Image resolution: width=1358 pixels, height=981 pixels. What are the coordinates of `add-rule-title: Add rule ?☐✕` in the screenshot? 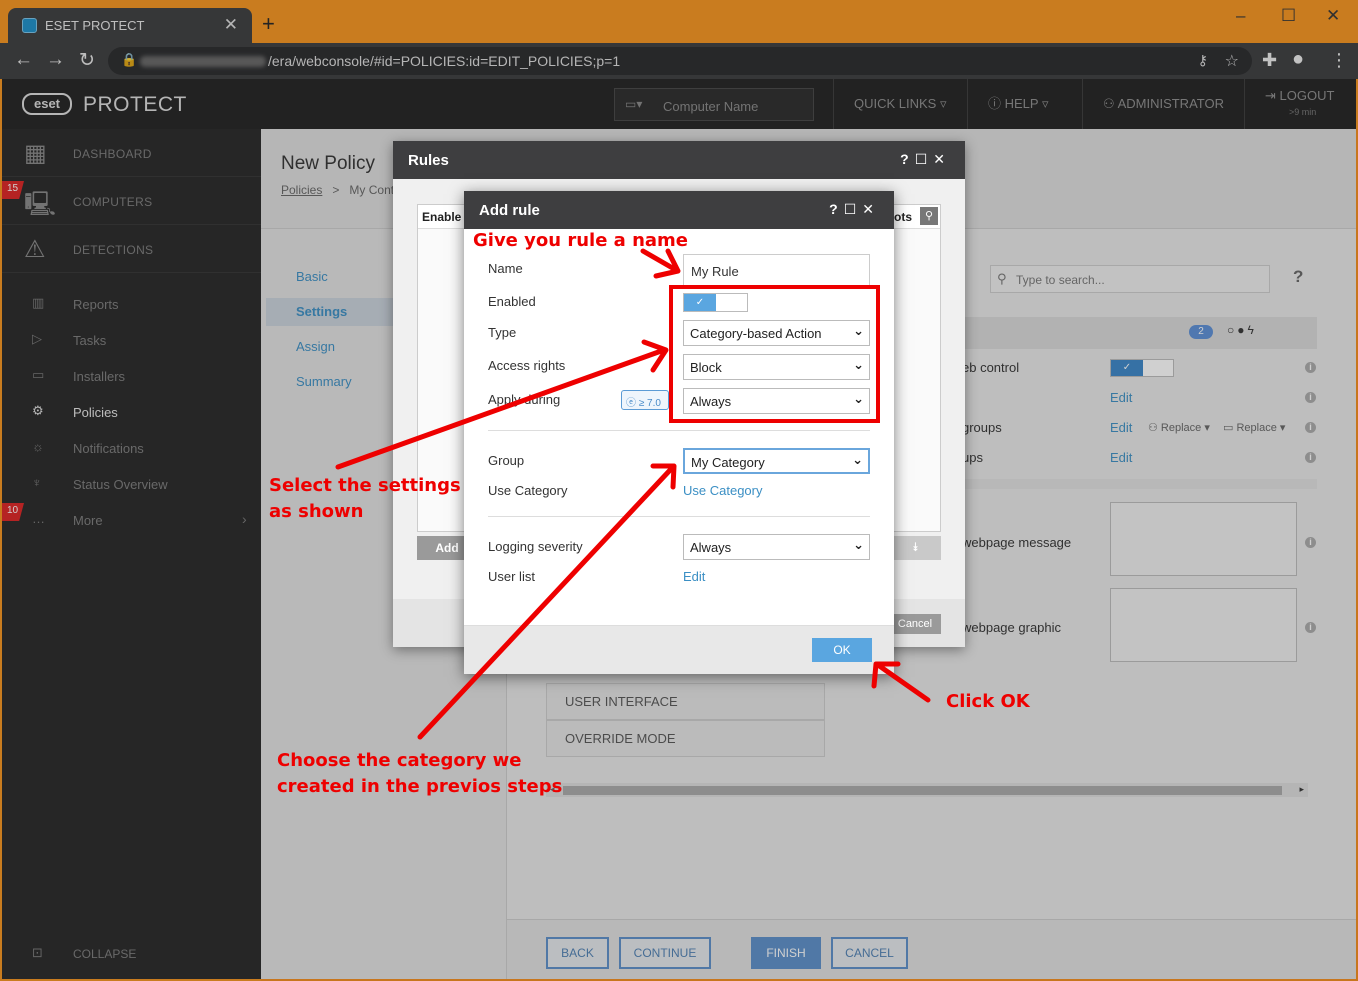 It's located at (679, 210).